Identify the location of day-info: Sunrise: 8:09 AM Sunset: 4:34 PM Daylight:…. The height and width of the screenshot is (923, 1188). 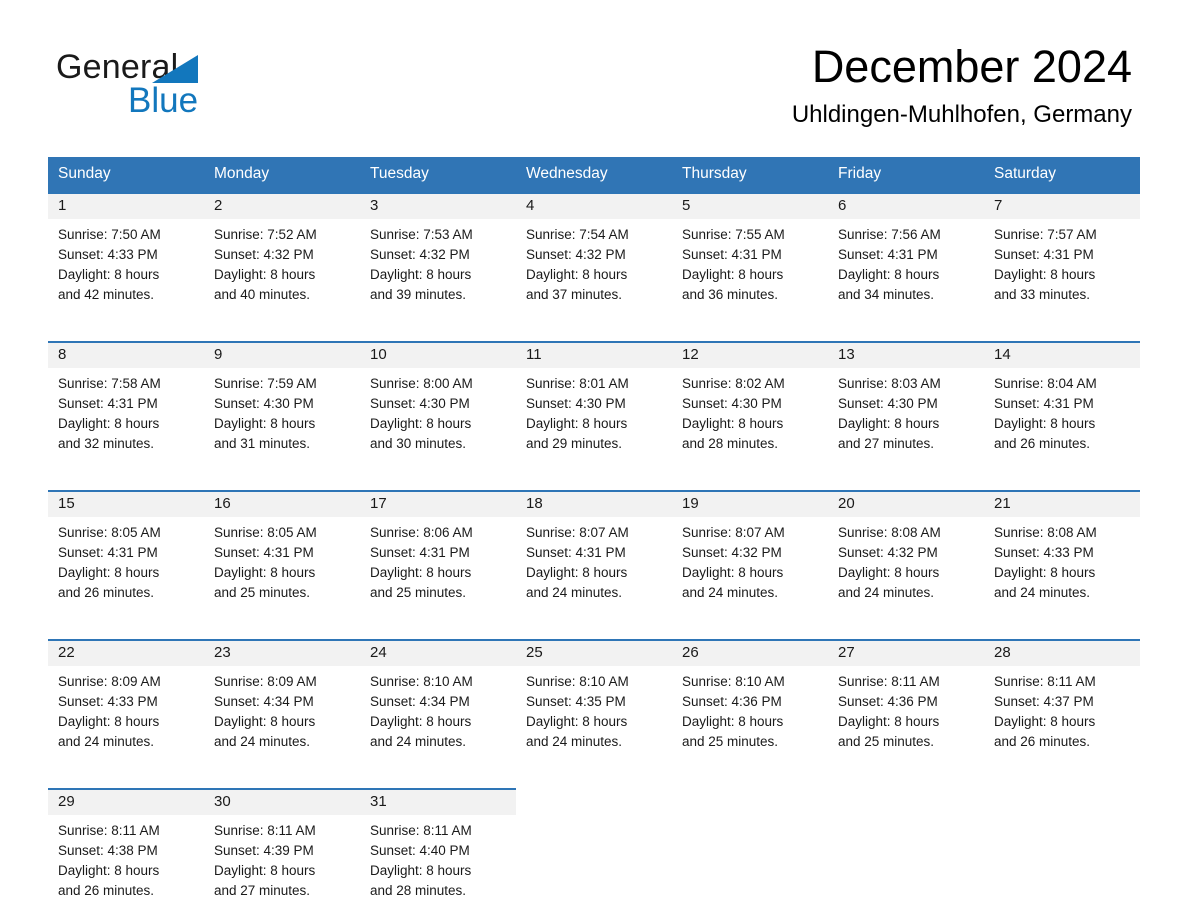
(282, 709).